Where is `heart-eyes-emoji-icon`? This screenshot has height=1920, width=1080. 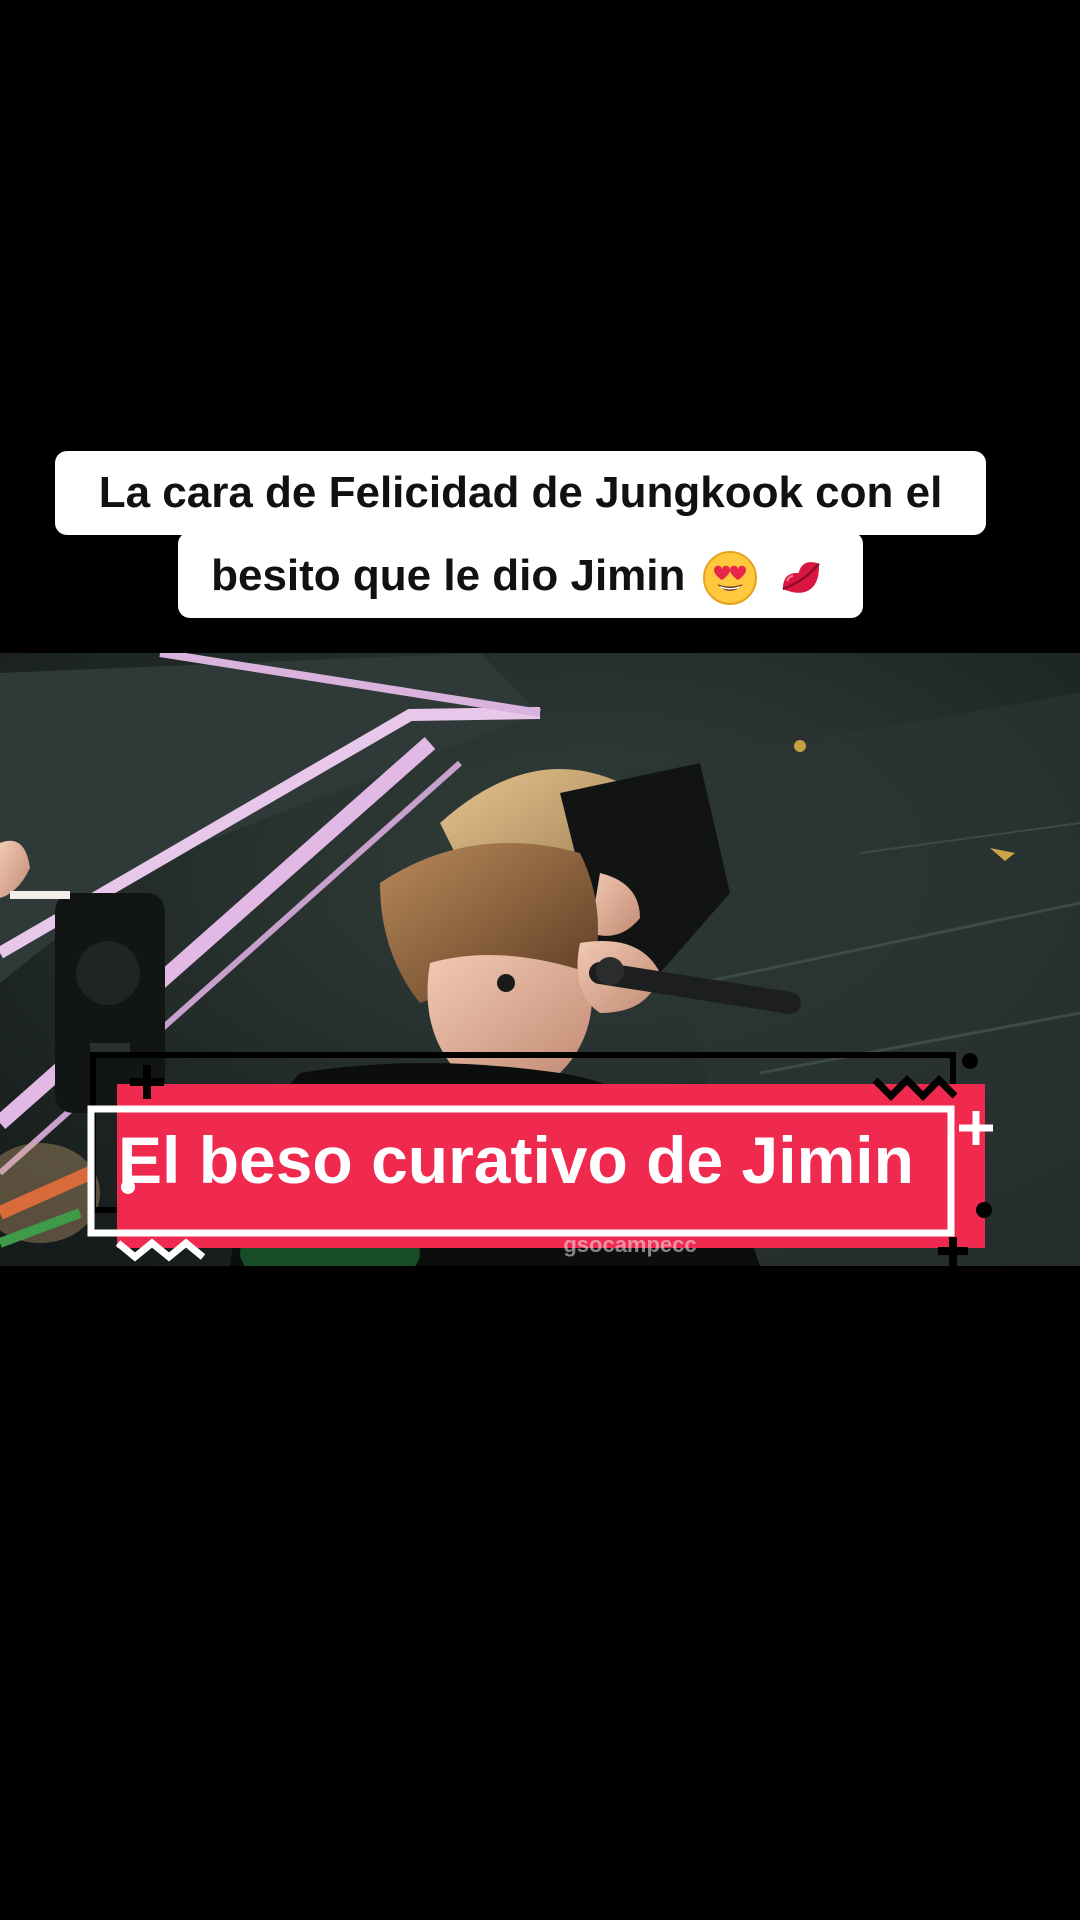 heart-eyes-emoji-icon is located at coordinates (729, 578).